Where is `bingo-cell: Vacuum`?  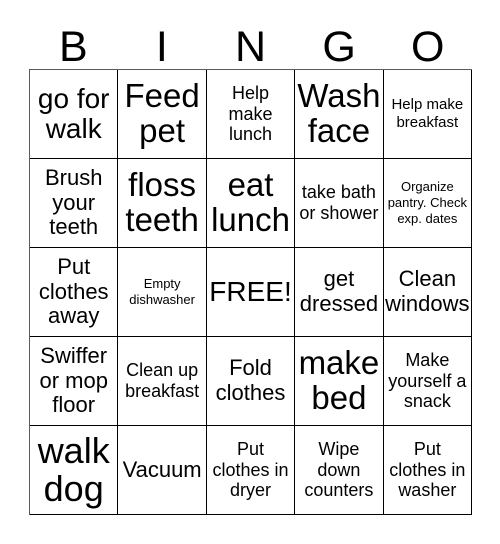
bingo-cell: Vacuum is located at coordinates (162, 470).